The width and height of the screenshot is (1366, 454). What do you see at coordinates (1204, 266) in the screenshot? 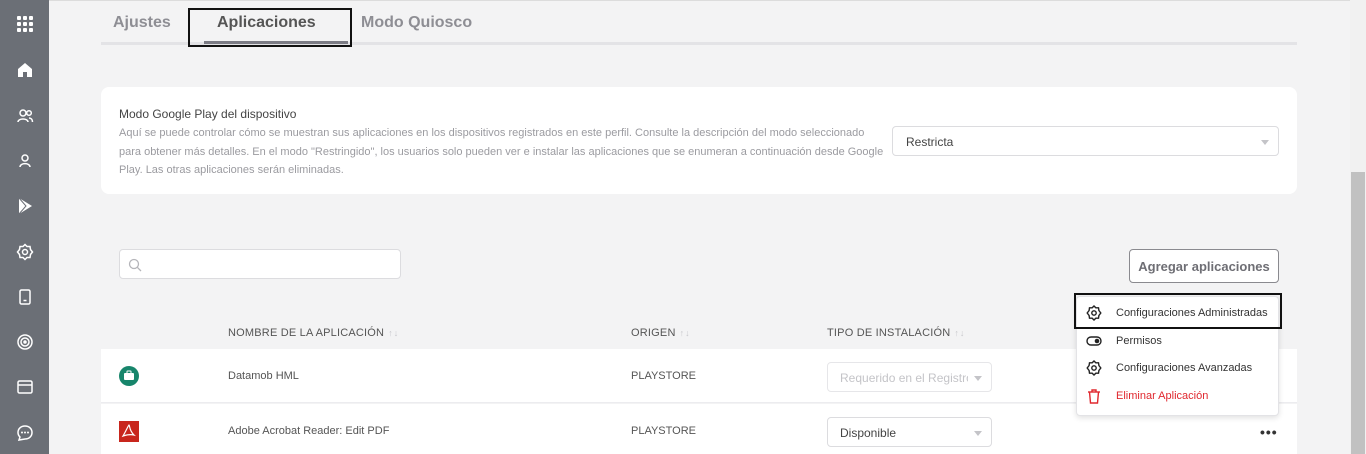
I see `add-apps-button: Agregar aplicaciones` at bounding box center [1204, 266].